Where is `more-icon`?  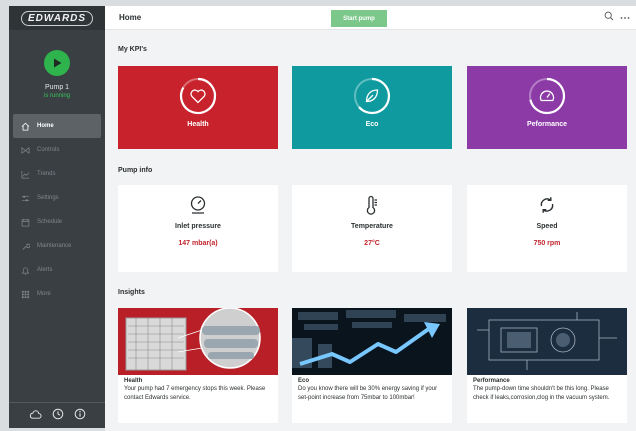
more-icon is located at coordinates (625, 17).